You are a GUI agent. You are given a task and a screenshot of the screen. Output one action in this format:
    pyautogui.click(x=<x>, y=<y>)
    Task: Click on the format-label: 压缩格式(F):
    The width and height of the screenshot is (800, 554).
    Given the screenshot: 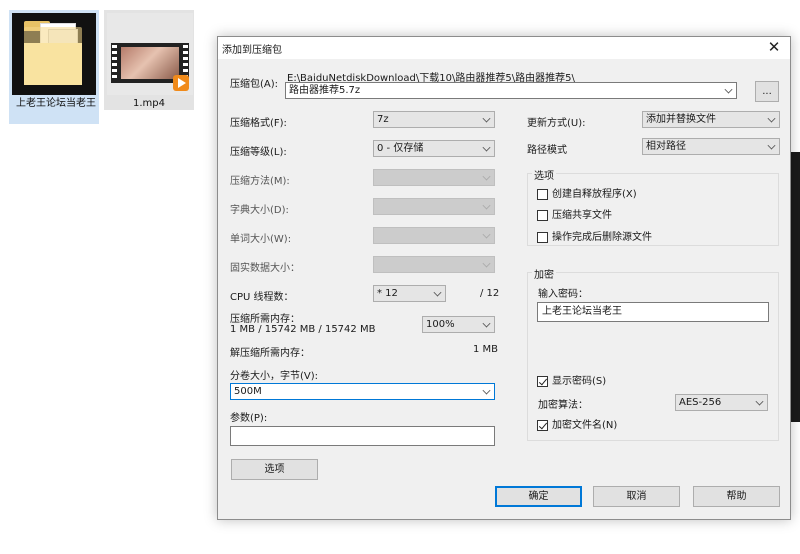 What is the action you would take?
    pyautogui.click(x=258, y=123)
    